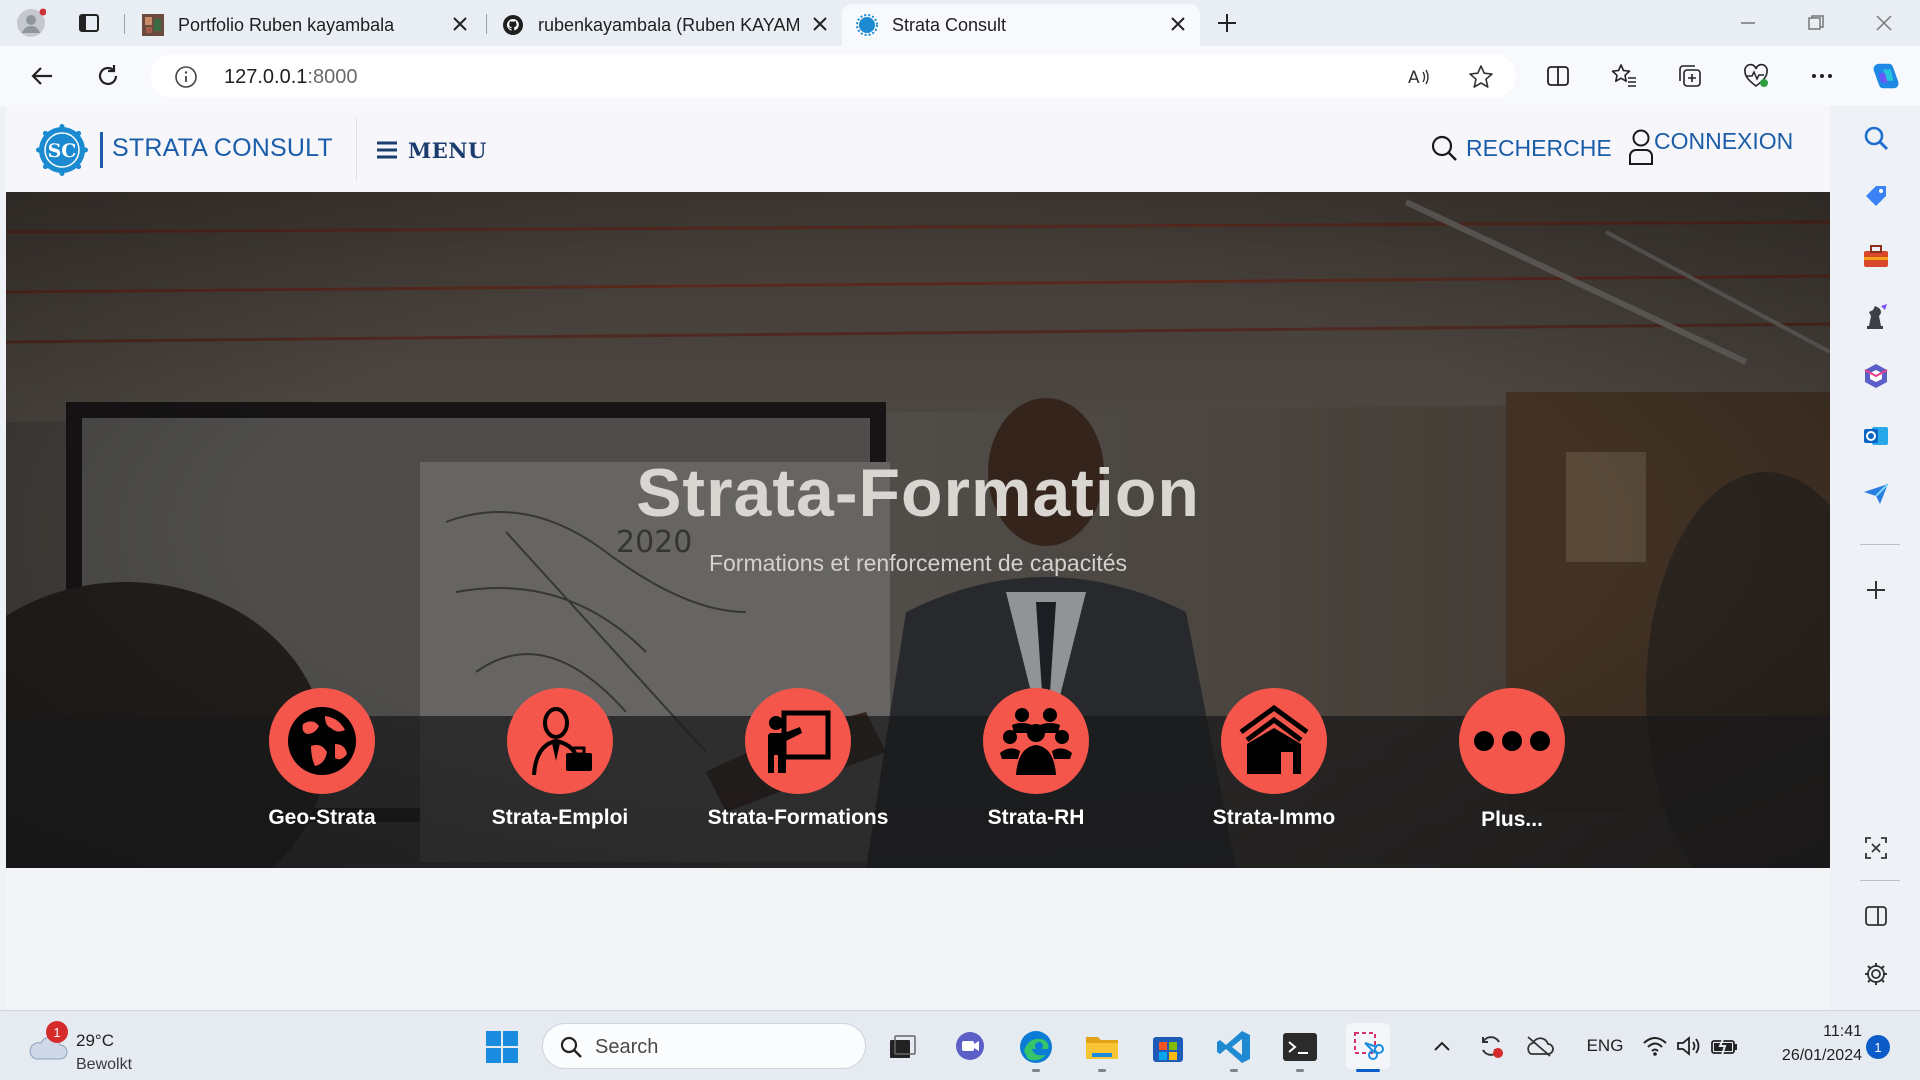 The height and width of the screenshot is (1080, 1920). I want to click on restore-button, so click(1816, 23).